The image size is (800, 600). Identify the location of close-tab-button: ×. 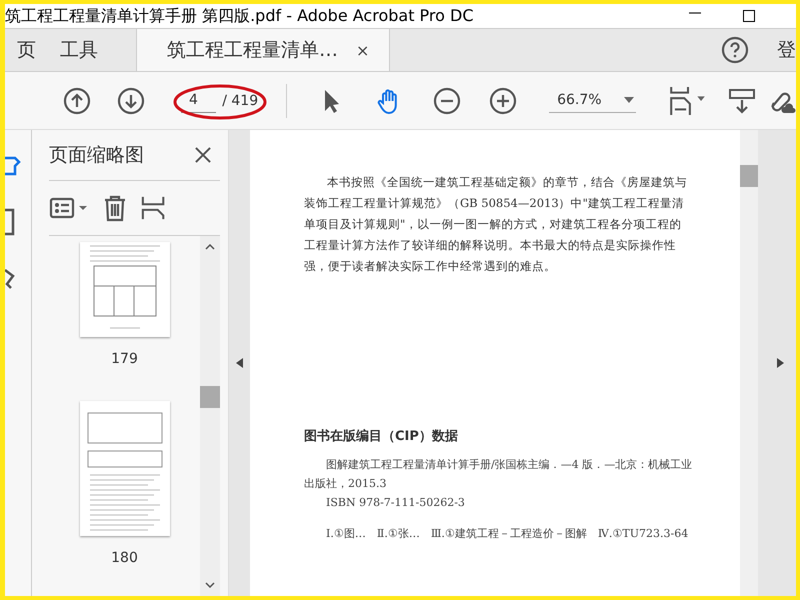
(363, 50).